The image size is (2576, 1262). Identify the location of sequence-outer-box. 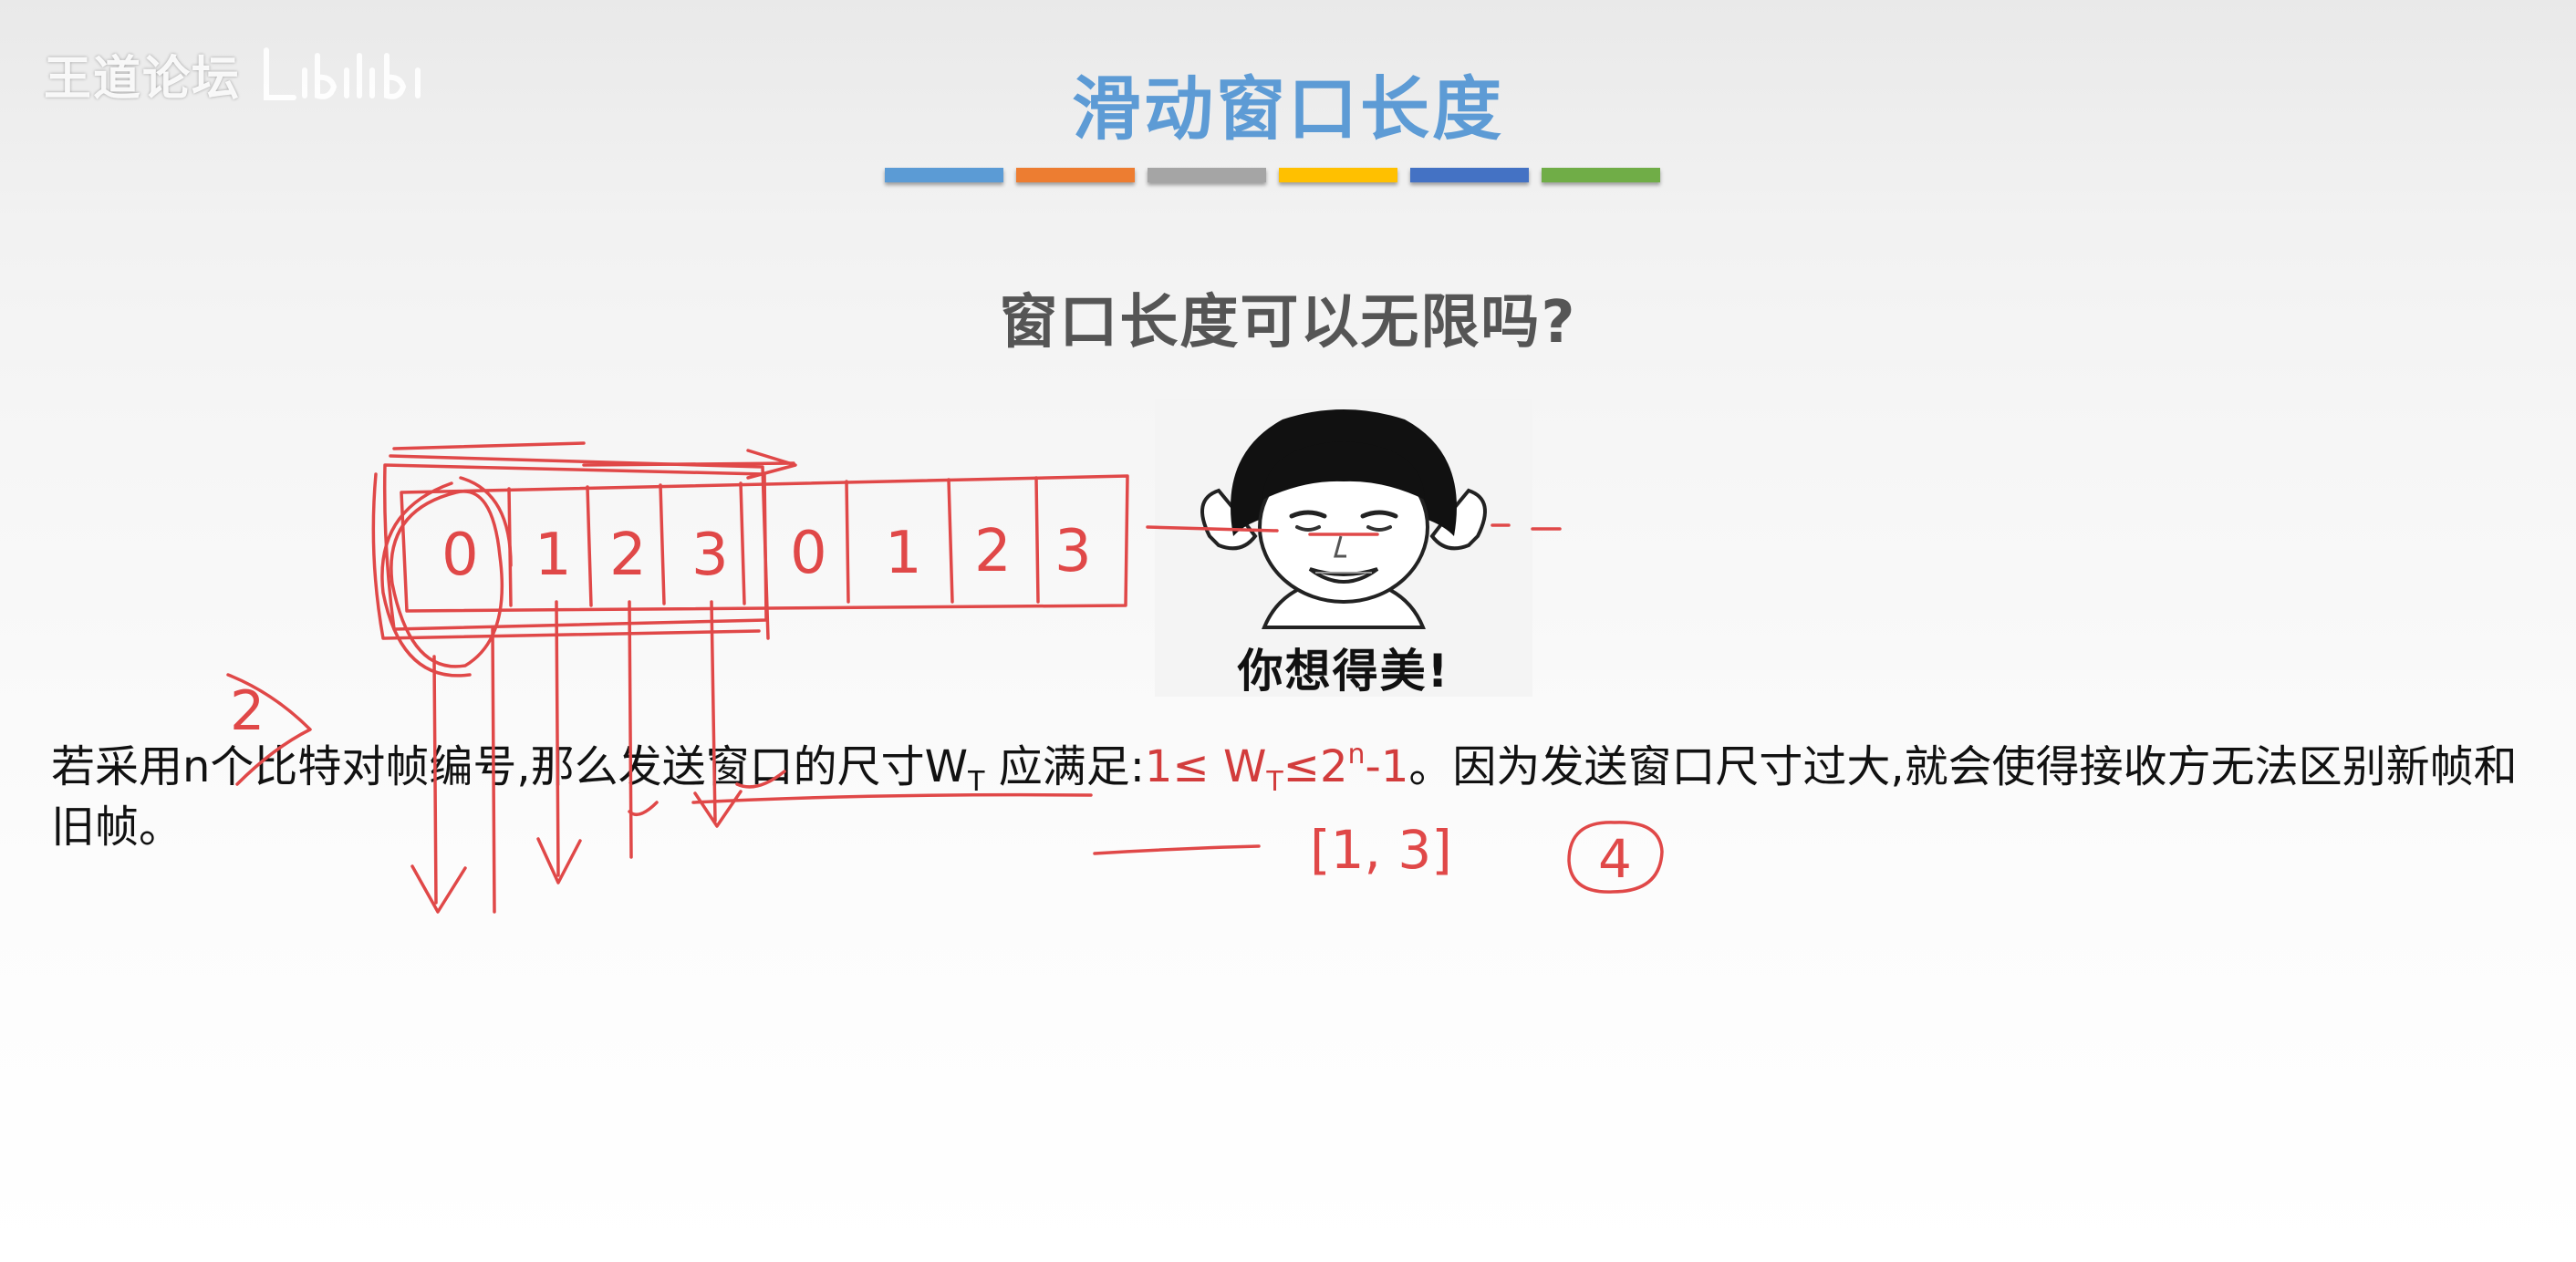
(764, 543).